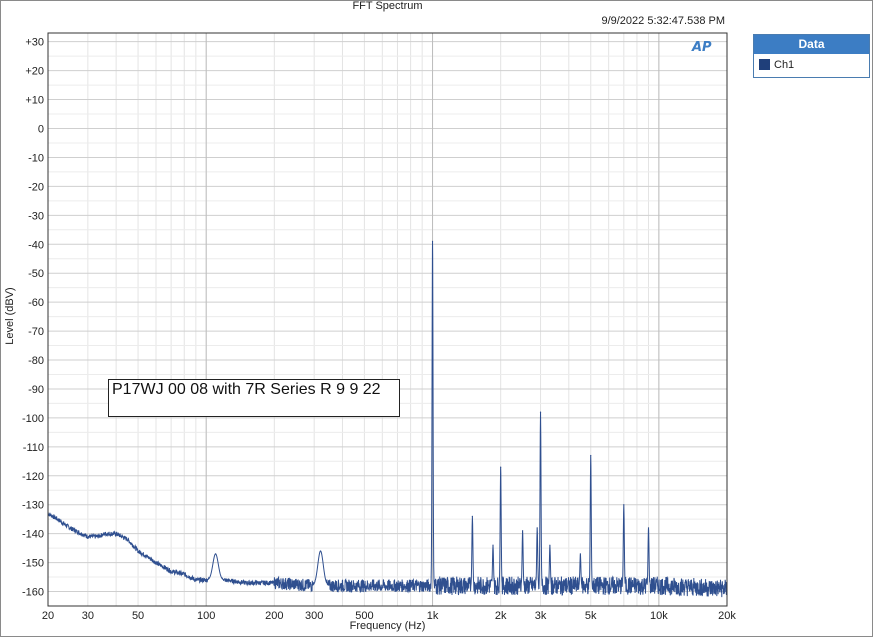  Describe the element at coordinates (33, 477) in the screenshot. I see `y-tick-label: -120` at that location.